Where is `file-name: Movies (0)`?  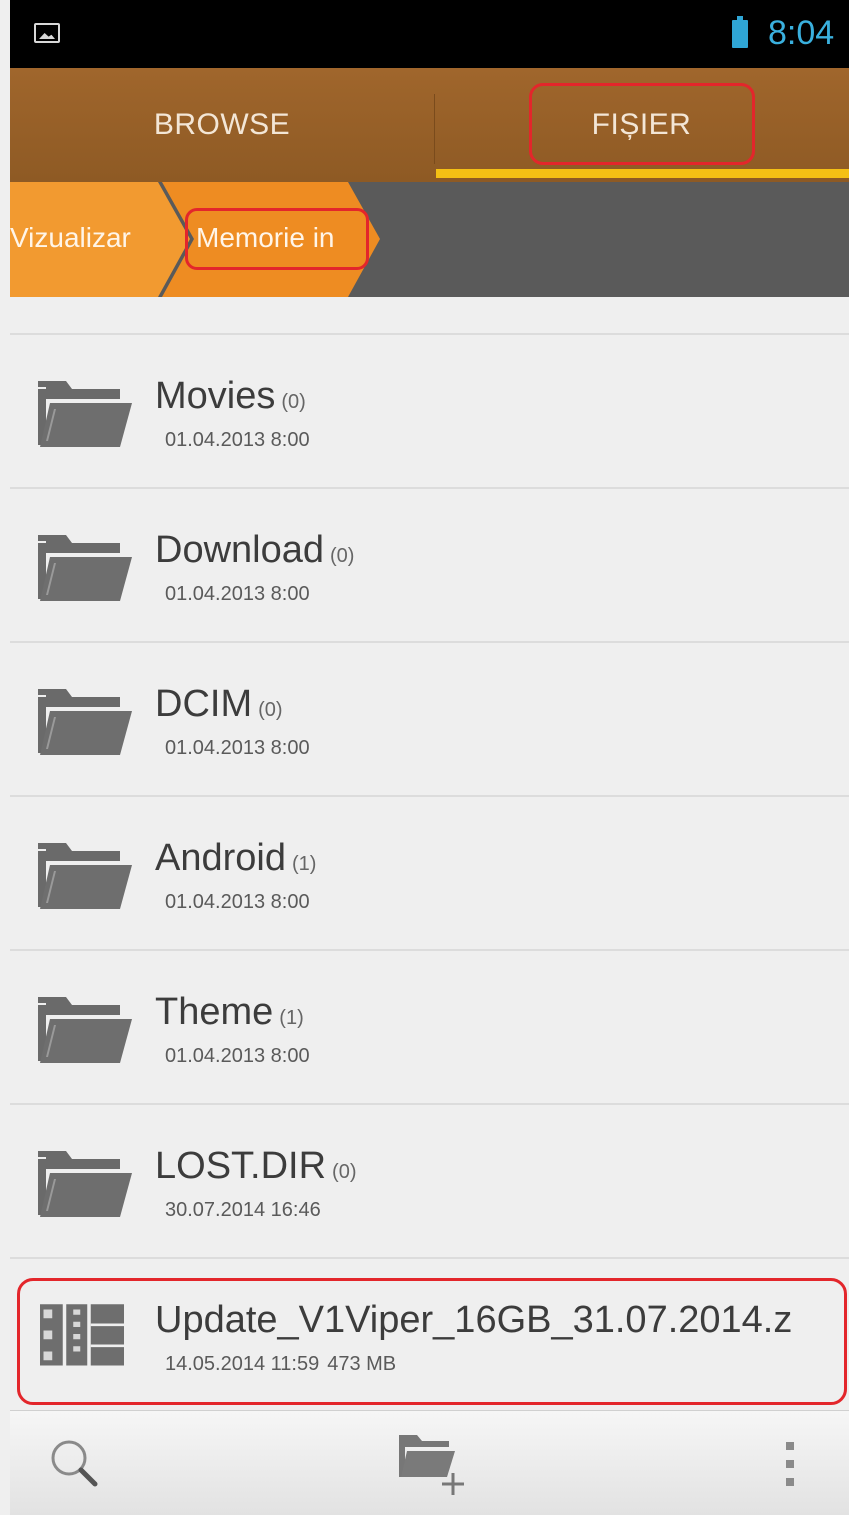
file-name: Movies (0) is located at coordinates (230, 396).